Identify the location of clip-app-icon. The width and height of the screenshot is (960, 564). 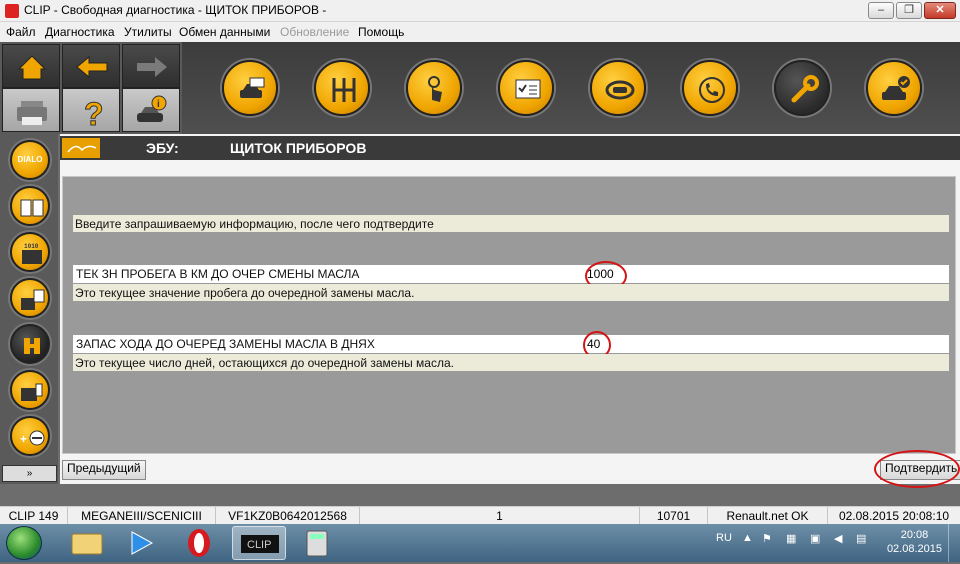
(12, 11).